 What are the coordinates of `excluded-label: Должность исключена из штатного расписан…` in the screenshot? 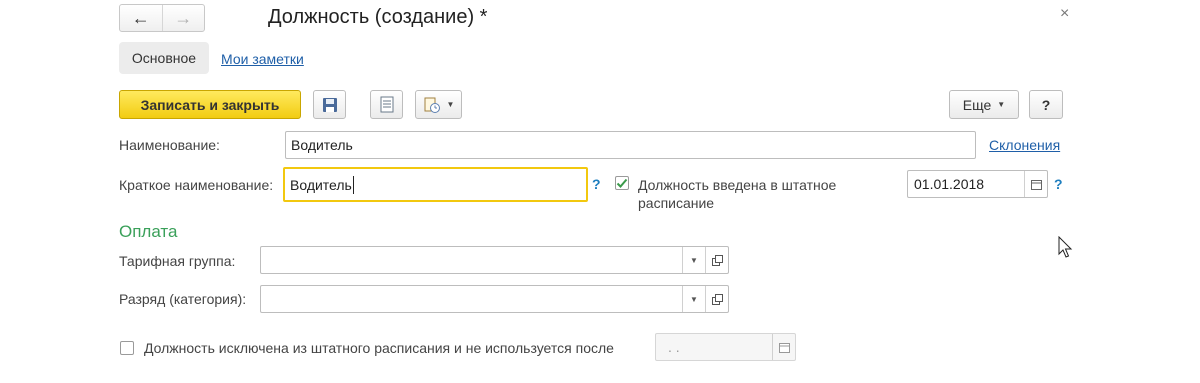 It's located at (379, 348).